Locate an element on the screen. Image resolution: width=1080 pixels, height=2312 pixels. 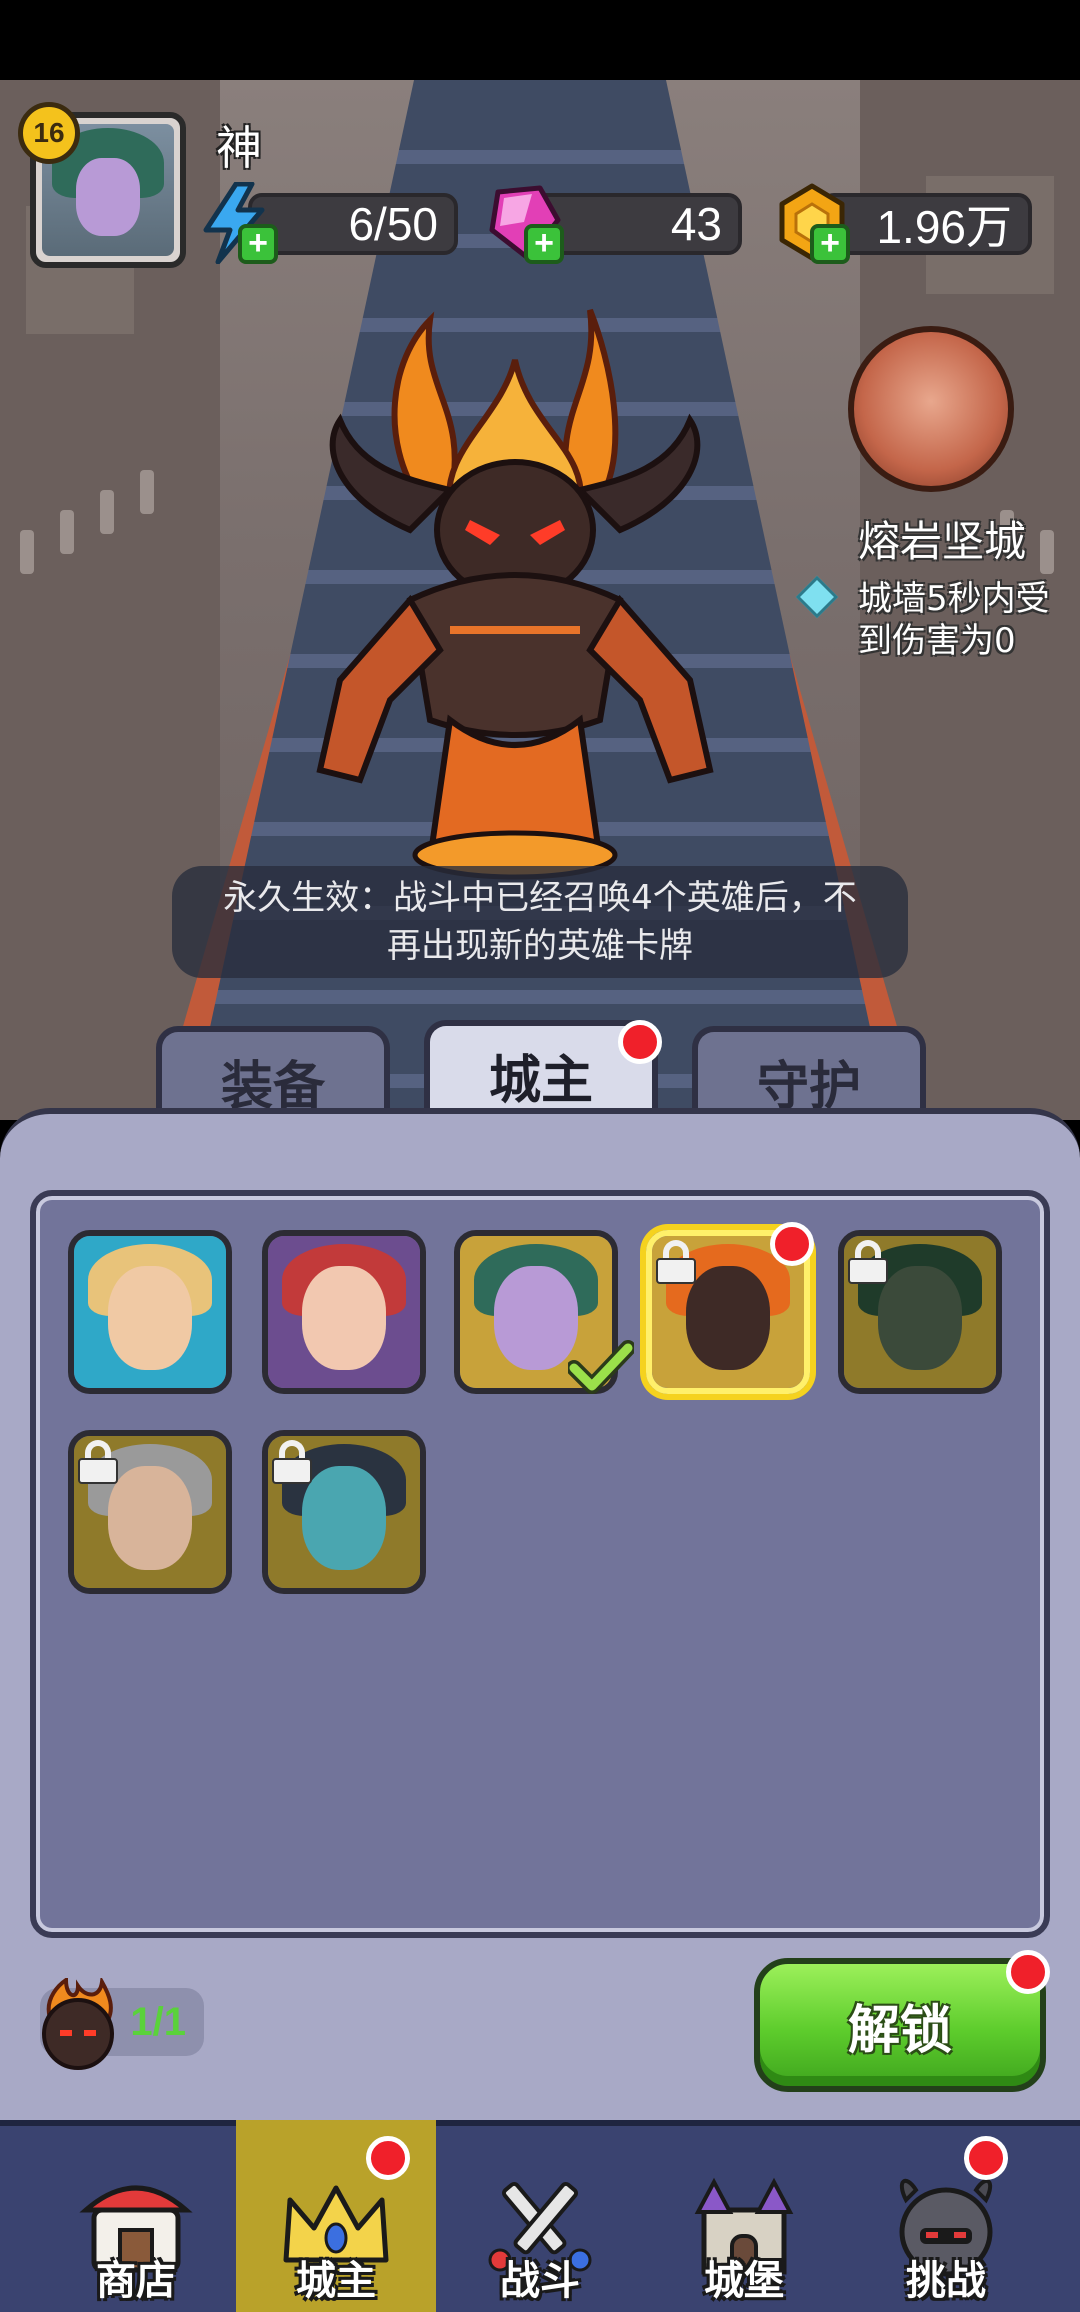
hero-card-red-sorceress is located at coordinates (344, 1312).